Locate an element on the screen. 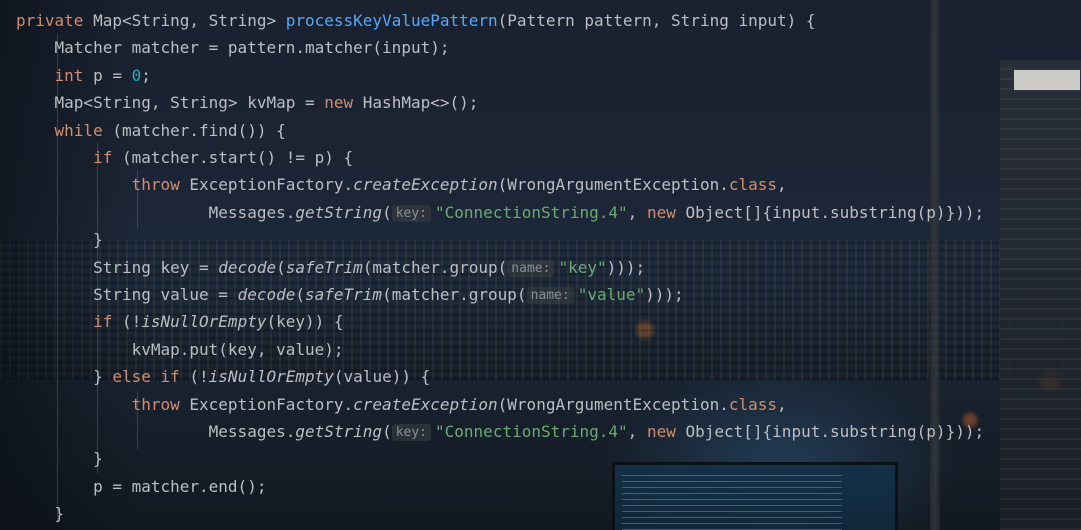 This screenshot has width=1081, height=530. code-line: while (matcher.find()) { is located at coordinates (151, 130).